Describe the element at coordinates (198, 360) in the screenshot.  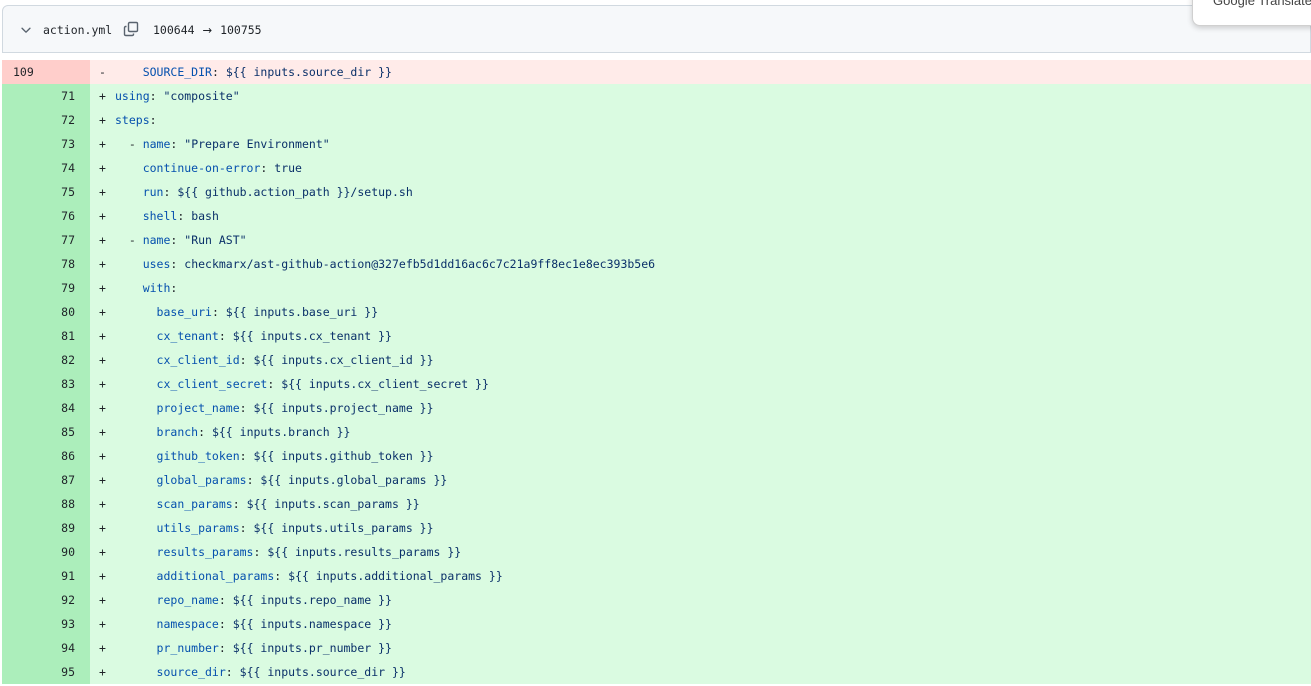
I see `yaml-key: cx_client_id` at that location.